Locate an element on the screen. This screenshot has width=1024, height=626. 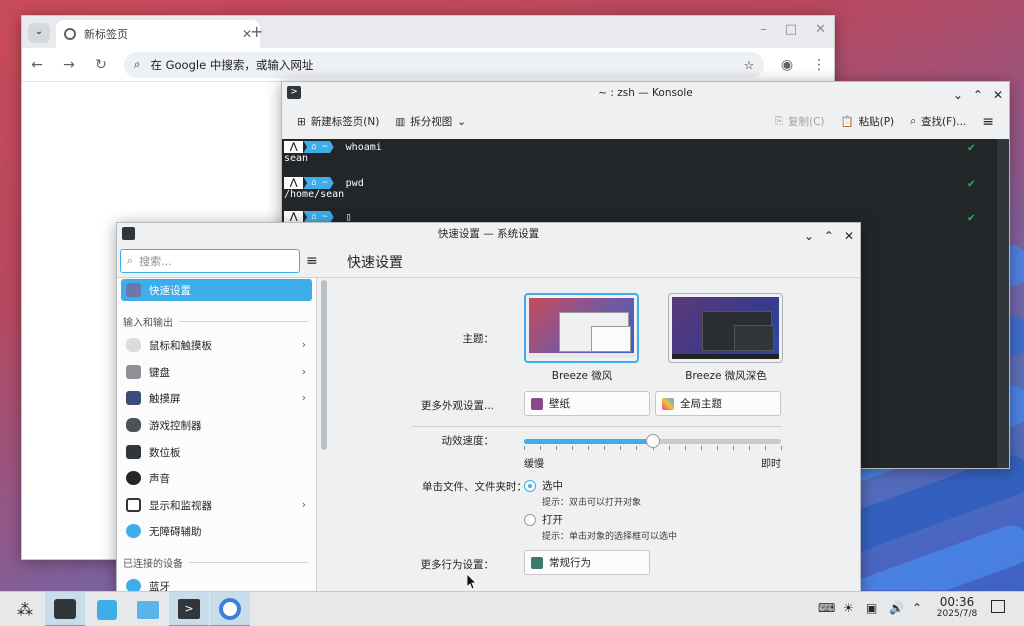
sidebar-item-quick-settings: 快速设置 is located at coordinates (216, 290).